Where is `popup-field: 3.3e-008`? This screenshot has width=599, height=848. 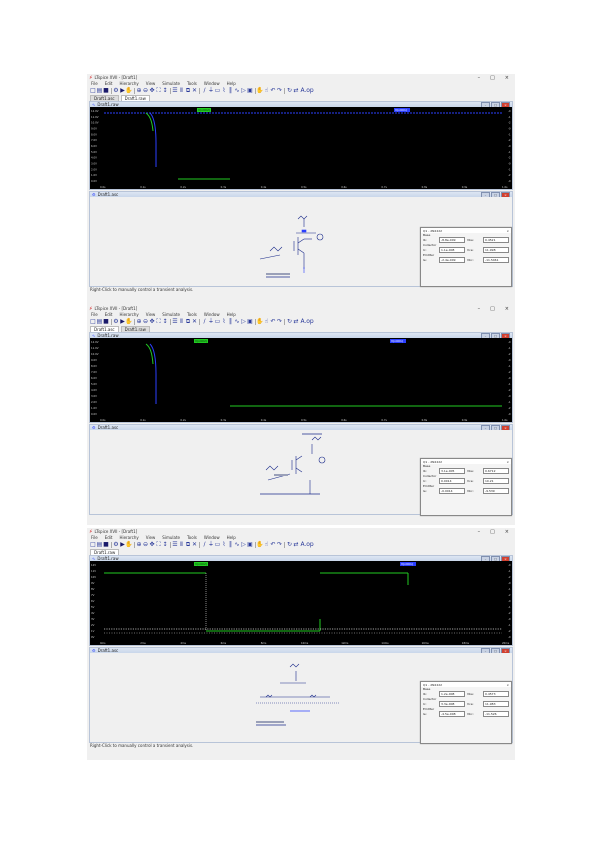
popup-field: 3.3e-008 is located at coordinates (452, 704).